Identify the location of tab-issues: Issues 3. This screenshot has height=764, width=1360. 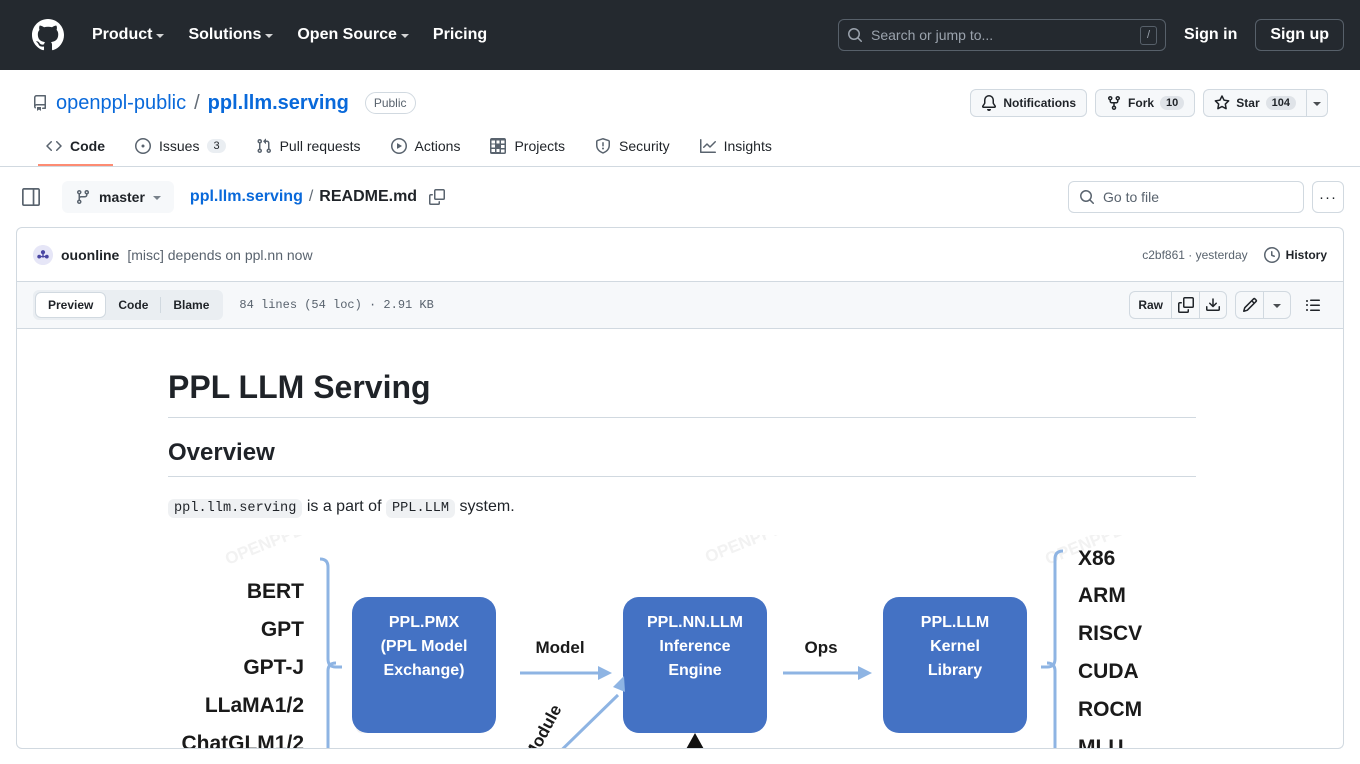
(180, 148).